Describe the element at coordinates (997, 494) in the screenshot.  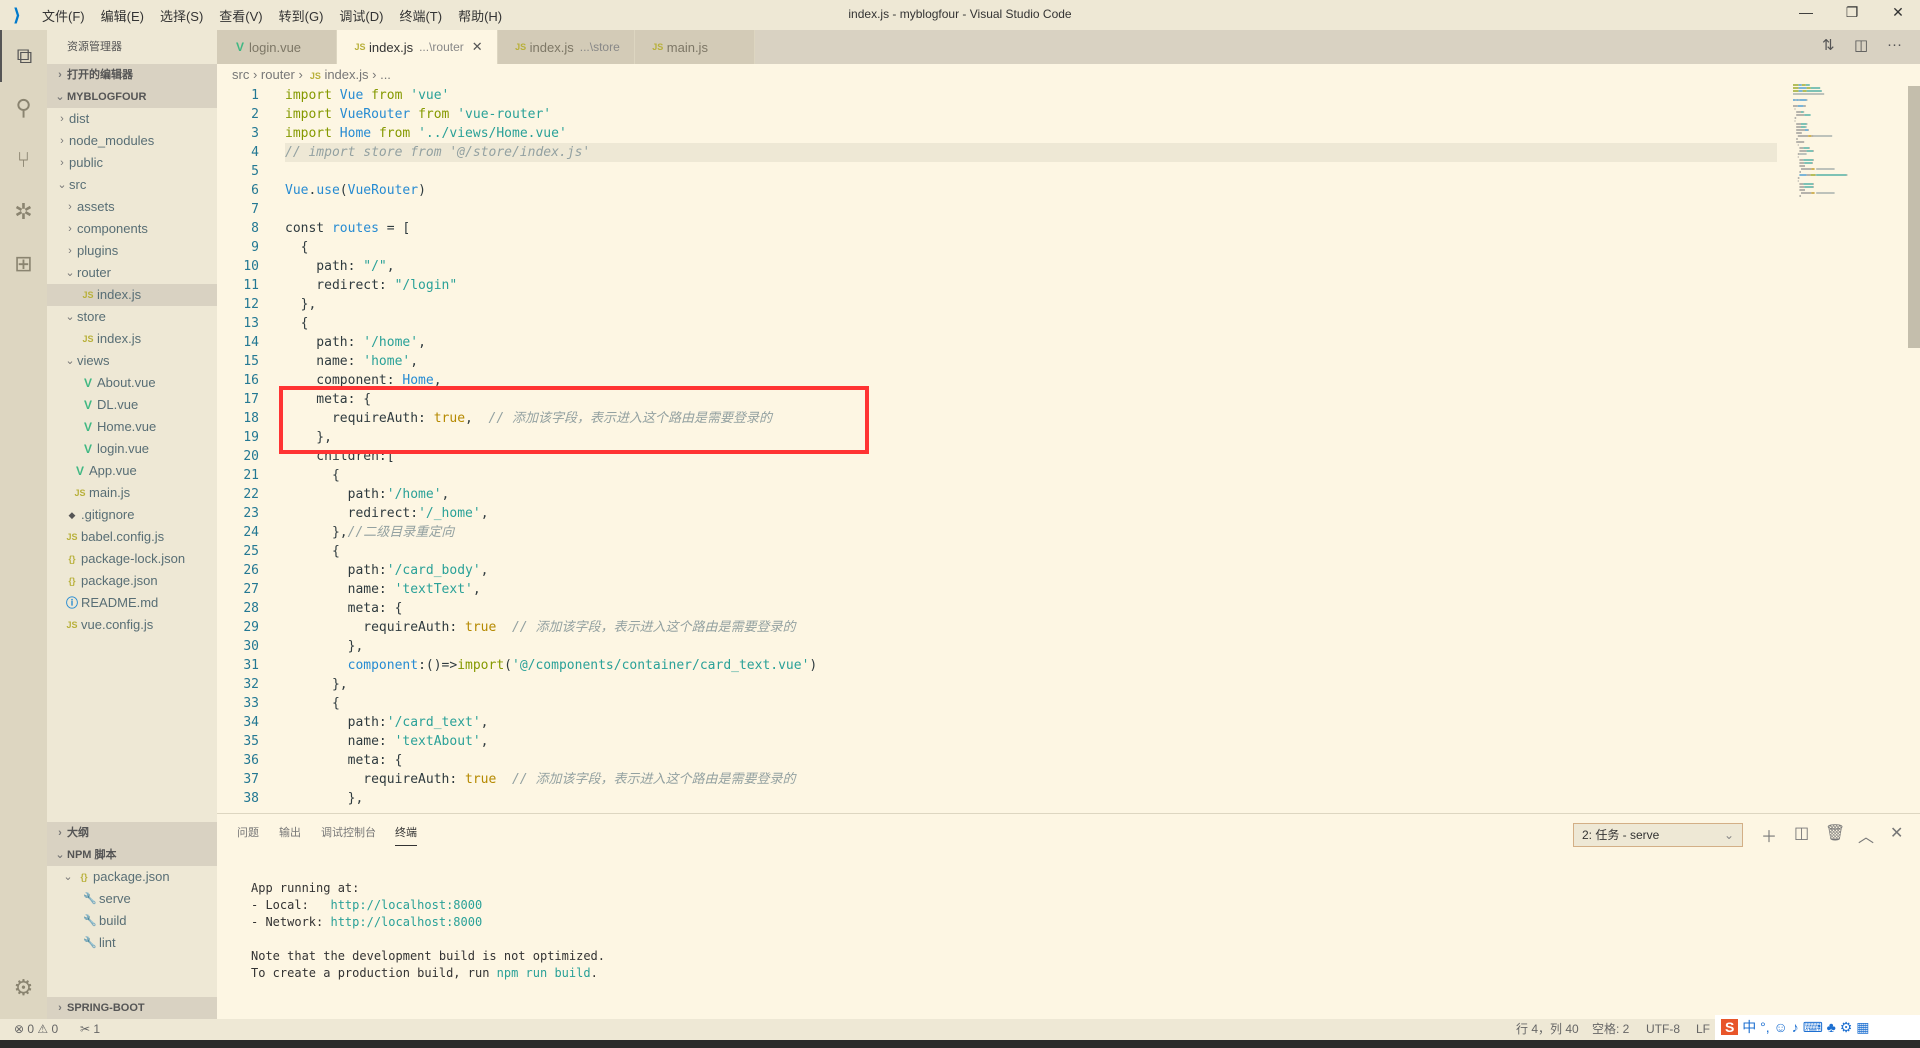
I see `code-line: 22 path:'/home',` at that location.